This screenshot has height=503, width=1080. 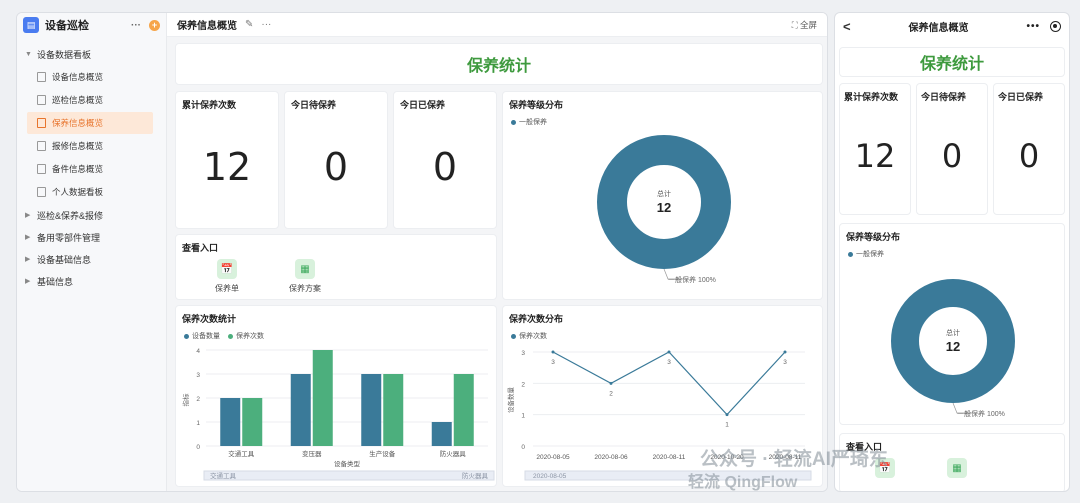 I want to click on title-card: 保养统计, so click(x=499, y=64).